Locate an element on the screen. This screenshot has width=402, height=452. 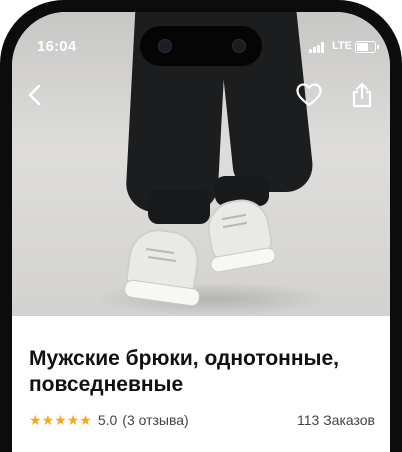
battery-tip is located at coordinates (378, 47).